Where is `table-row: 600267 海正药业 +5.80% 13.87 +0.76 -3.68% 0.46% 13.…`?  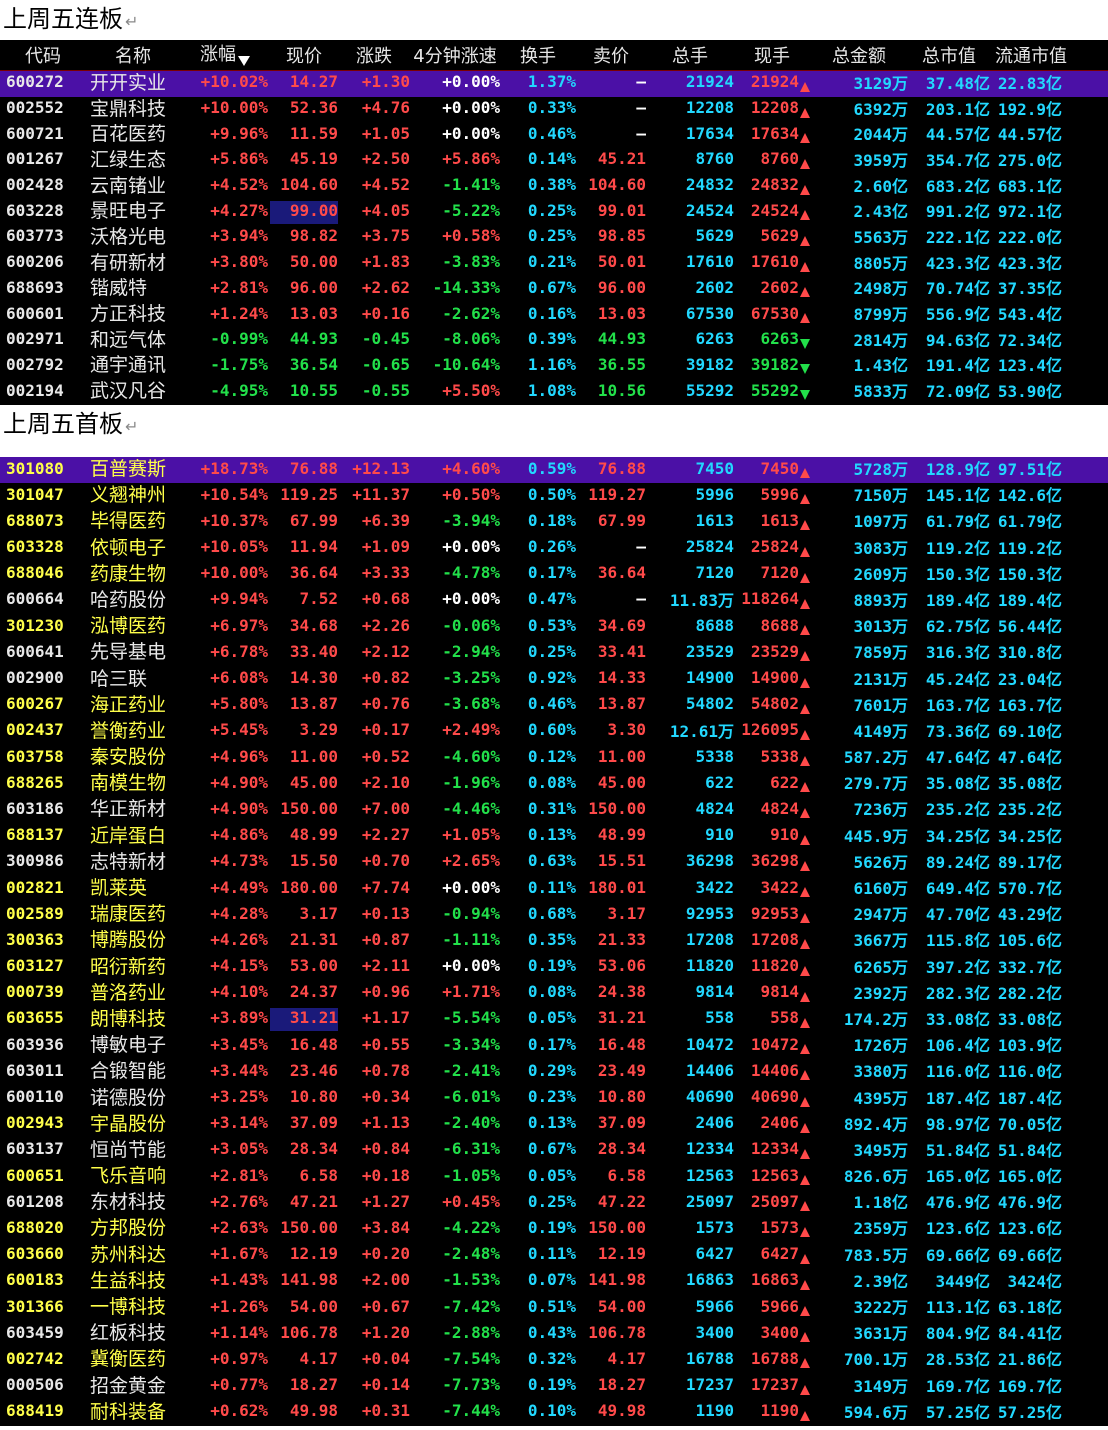
table-row: 600267 海正药业 +5.80% 13.87 +0.76 -3.68% 0.46% 13.… is located at coordinates (554, 706).